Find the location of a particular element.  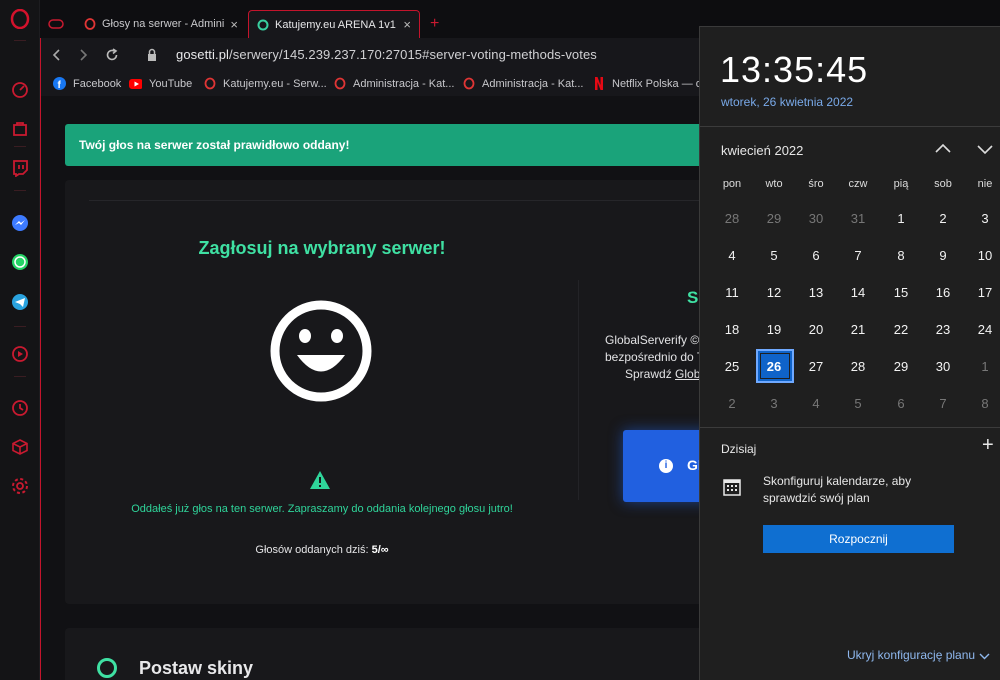

calendar-day: 21 is located at coordinates (858, 330).